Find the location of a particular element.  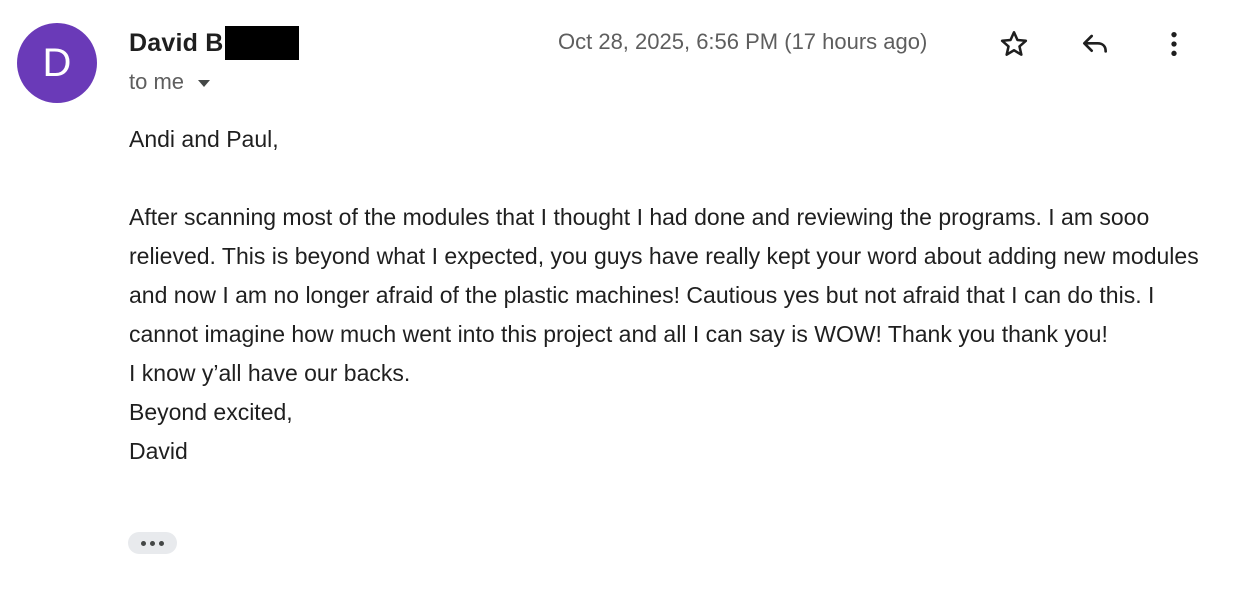

show-trimmed-content-button is located at coordinates (152, 543).